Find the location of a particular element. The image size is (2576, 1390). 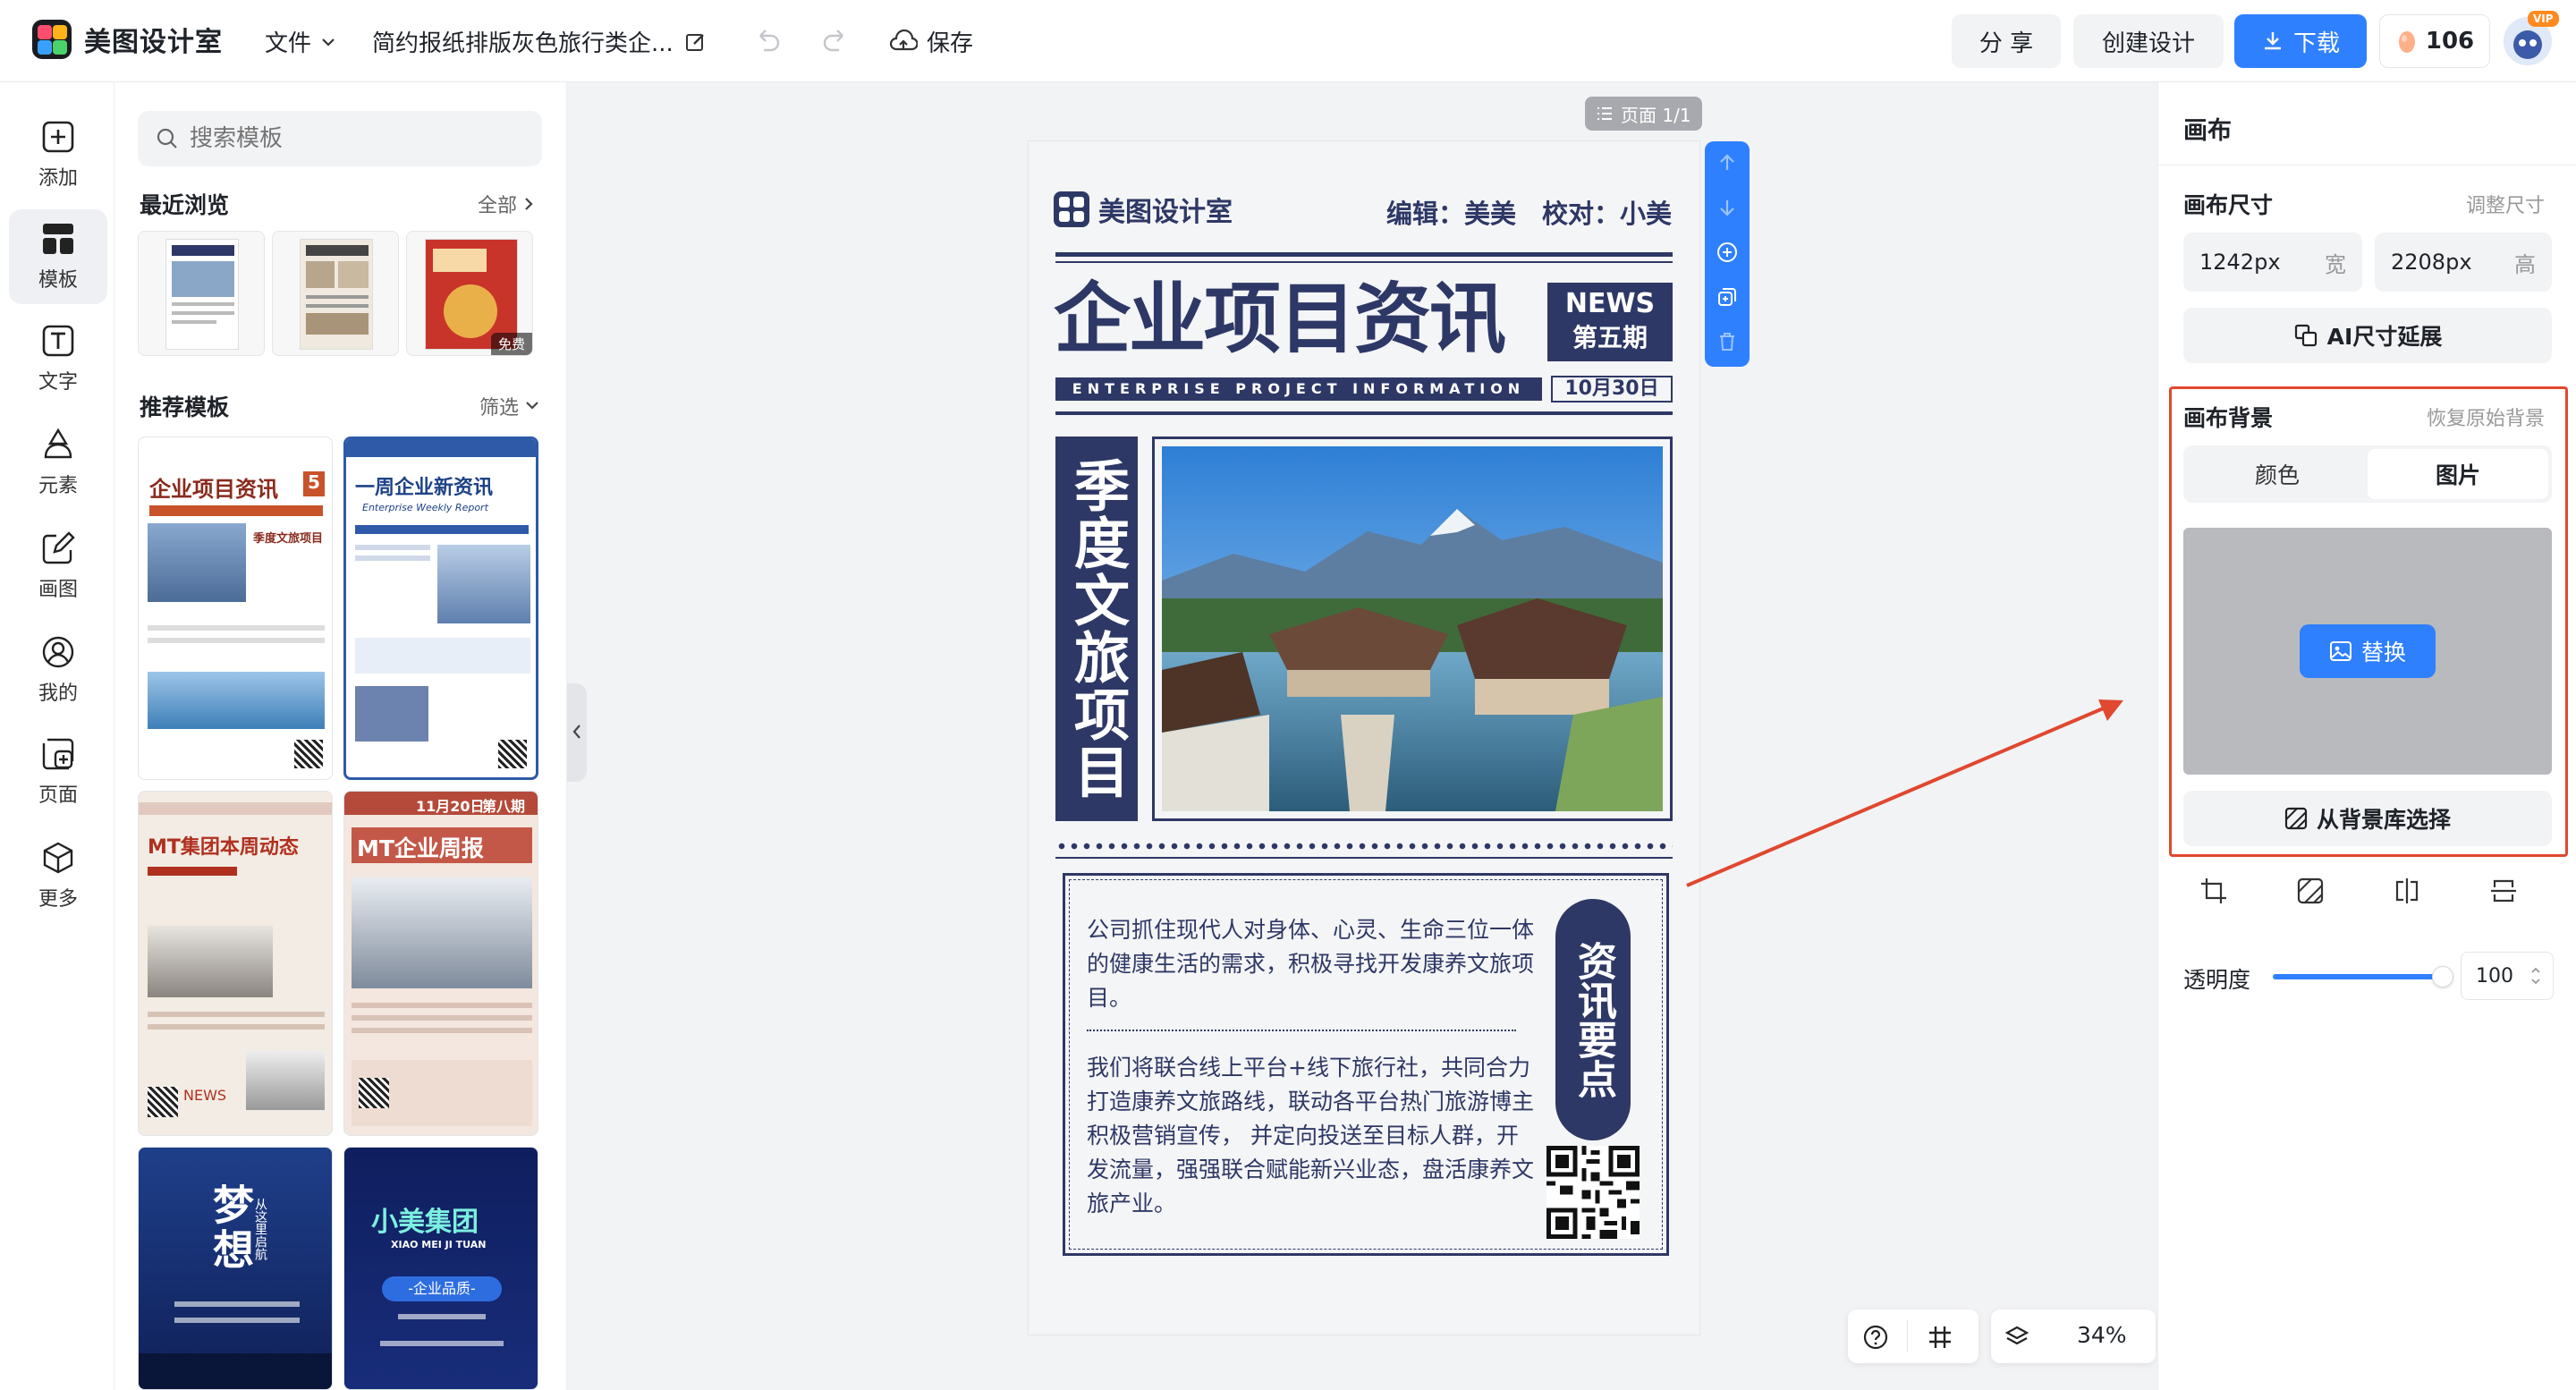

tab-color: 颜色 is located at coordinates (2277, 474).